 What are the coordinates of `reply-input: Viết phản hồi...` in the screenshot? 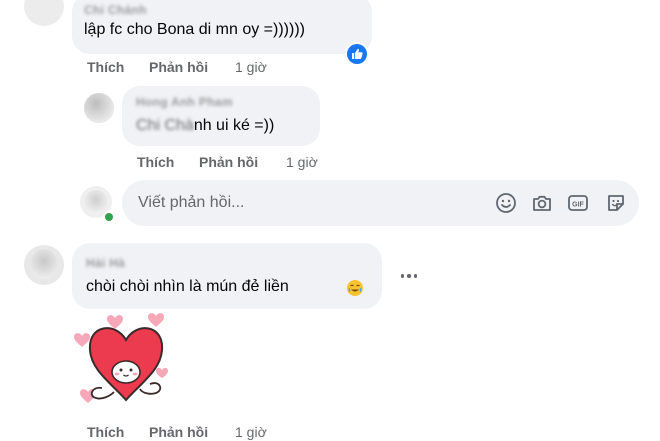 It's located at (380, 203).